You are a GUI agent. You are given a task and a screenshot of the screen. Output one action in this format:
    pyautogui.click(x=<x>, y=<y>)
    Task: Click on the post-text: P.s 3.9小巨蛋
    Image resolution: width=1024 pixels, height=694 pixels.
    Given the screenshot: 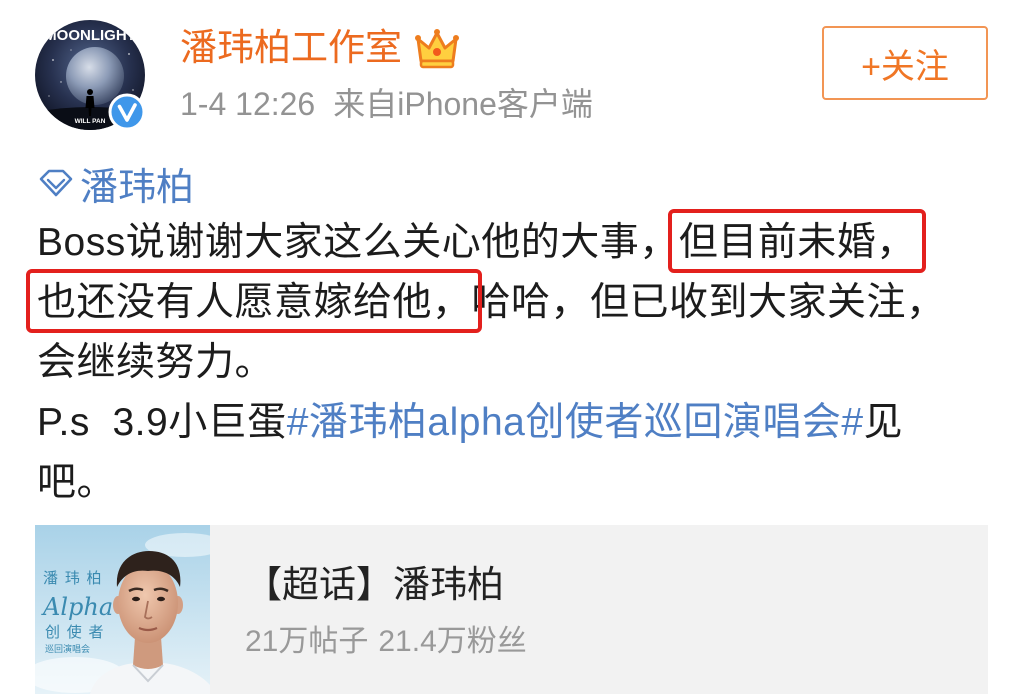 What is the action you would take?
    pyautogui.click(x=162, y=422)
    